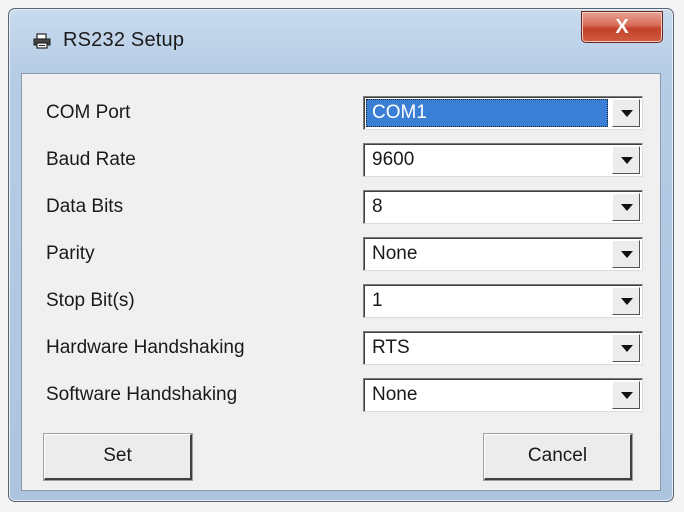  I want to click on software-handshaking-label: Software Handshaking, so click(142, 394).